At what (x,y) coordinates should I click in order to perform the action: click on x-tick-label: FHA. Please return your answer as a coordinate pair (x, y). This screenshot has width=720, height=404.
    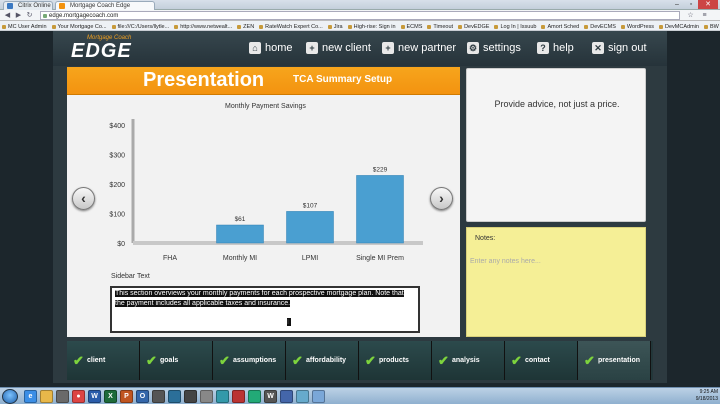
    Looking at the image, I should click on (170, 258).